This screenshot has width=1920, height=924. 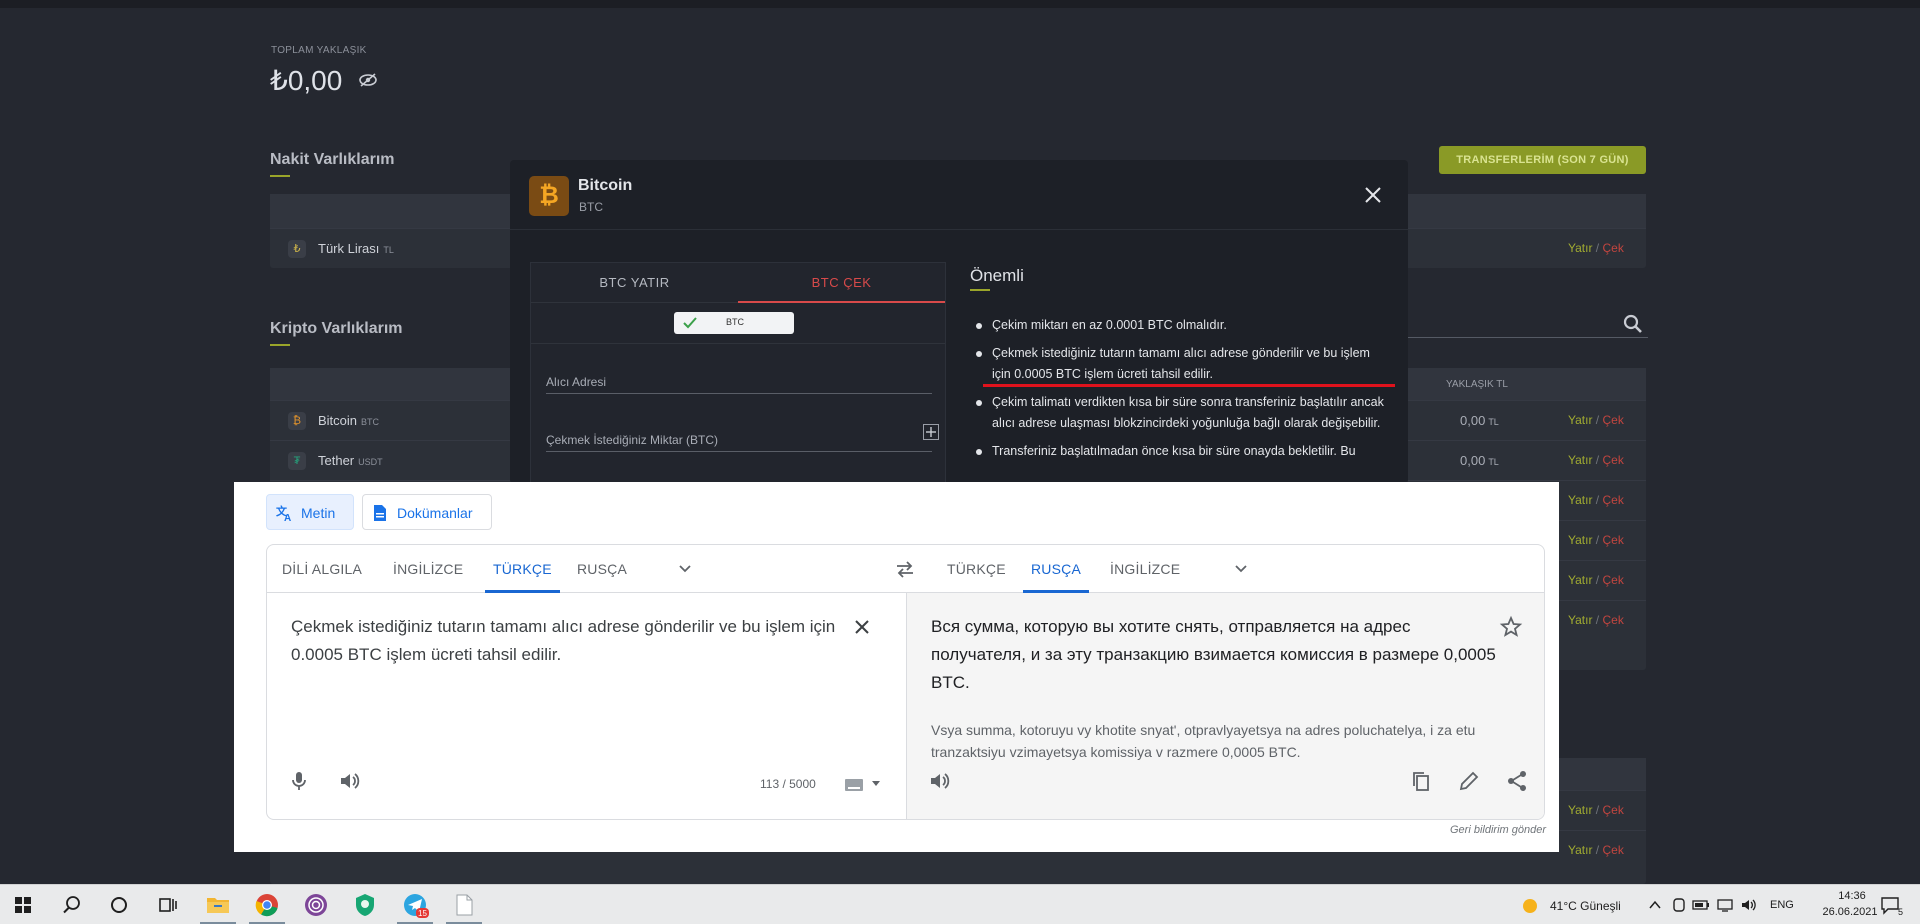 What do you see at coordinates (1655, 905) in the screenshot?
I see `chevron-up-icon` at bounding box center [1655, 905].